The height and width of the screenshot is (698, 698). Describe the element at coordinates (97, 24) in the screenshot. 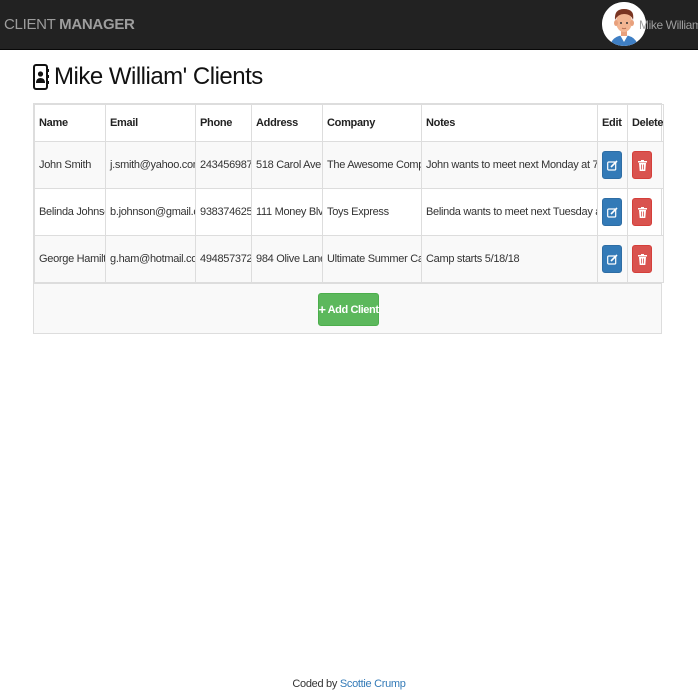

I see `brand-bold: MANAGER` at that location.